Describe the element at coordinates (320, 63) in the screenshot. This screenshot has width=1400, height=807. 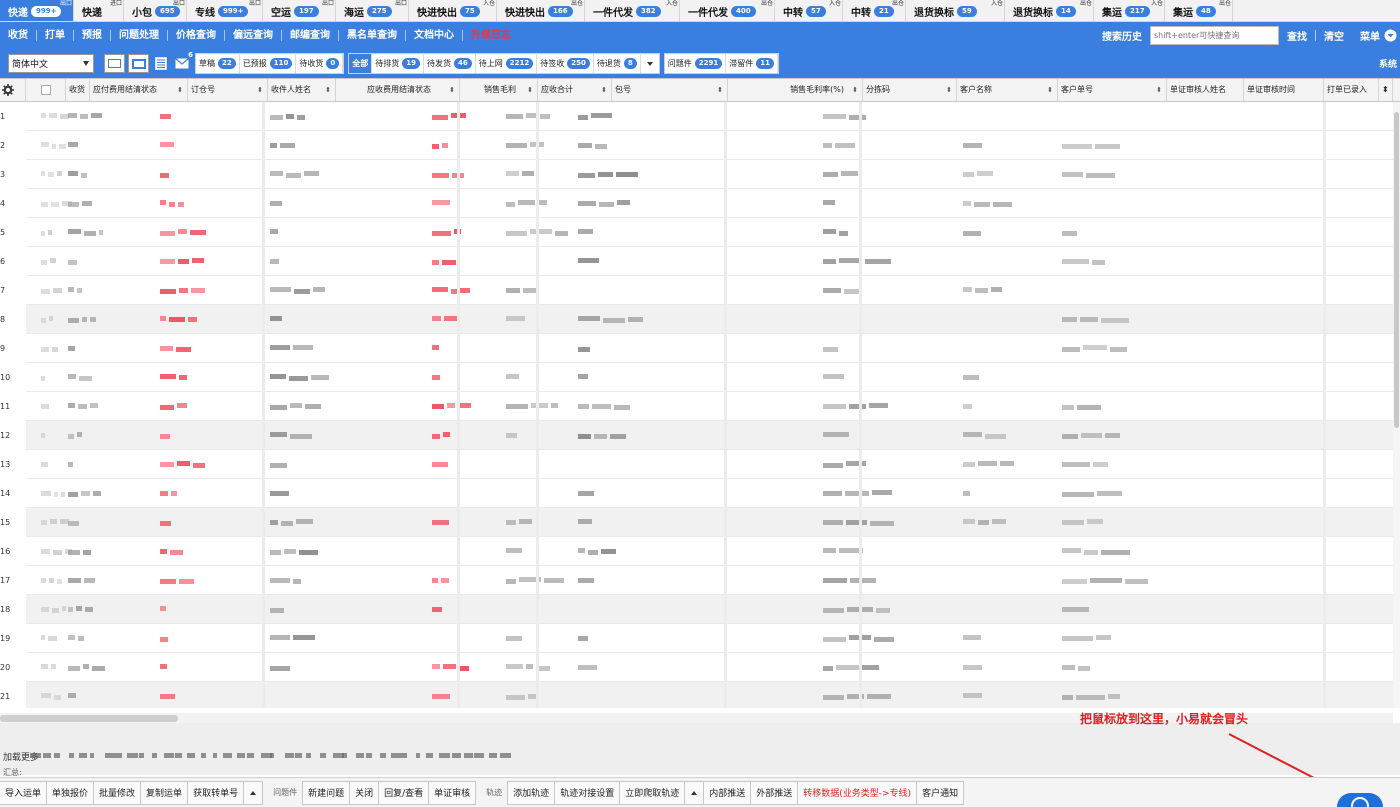
I see `filter-status_group-3: 待收货 0` at that location.